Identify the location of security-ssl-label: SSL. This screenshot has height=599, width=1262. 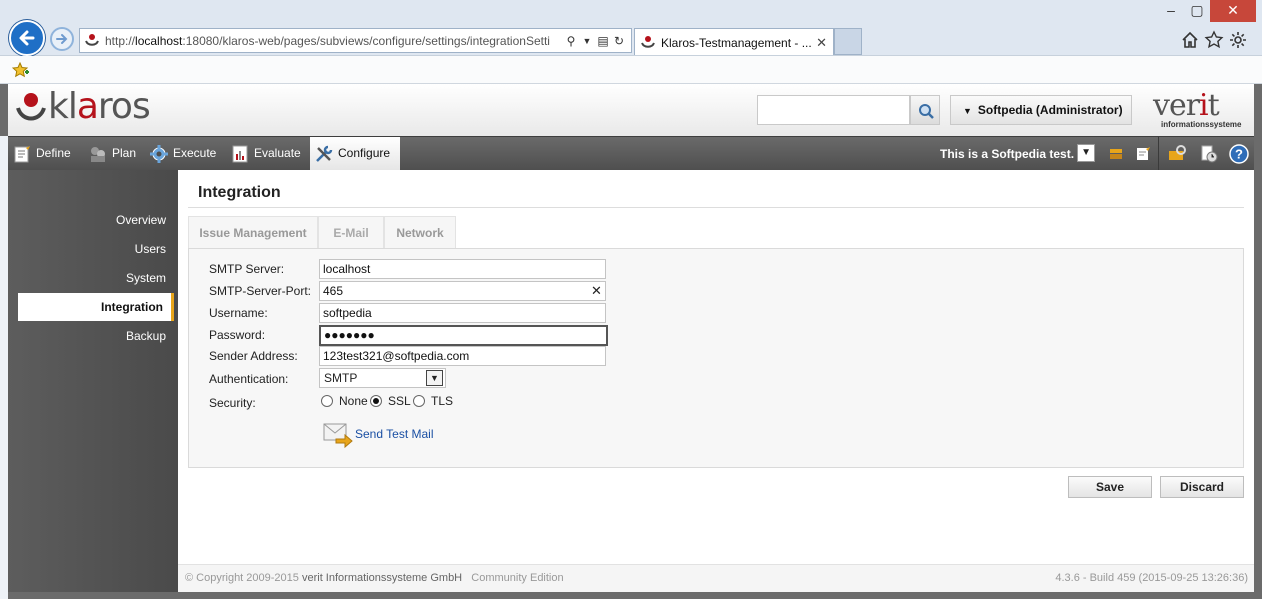
(399, 401).